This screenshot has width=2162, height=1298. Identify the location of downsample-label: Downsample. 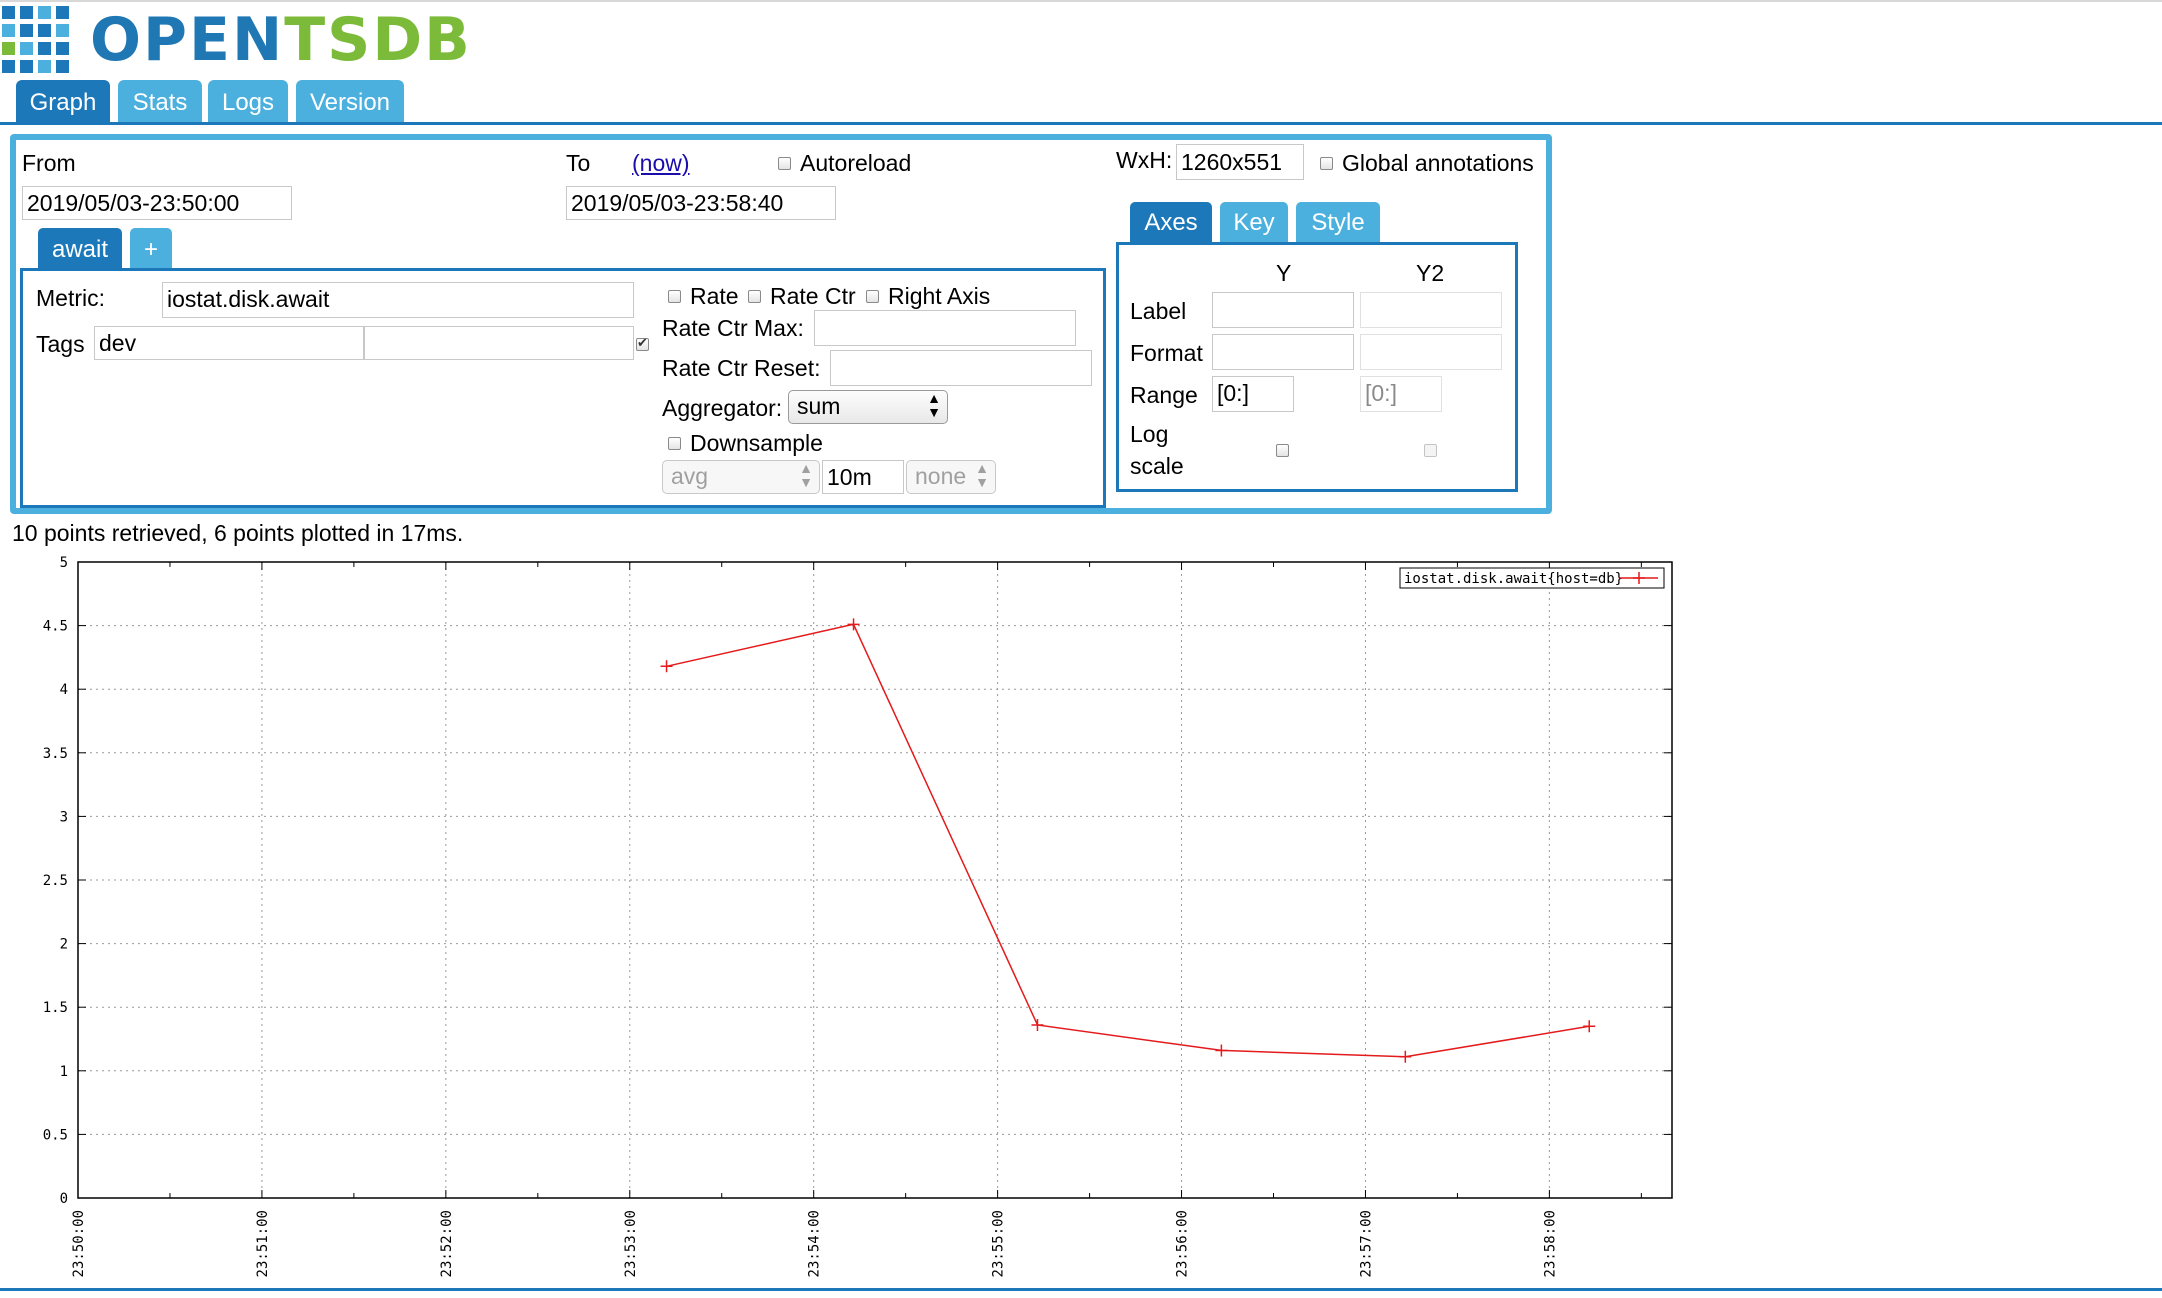
(756, 443).